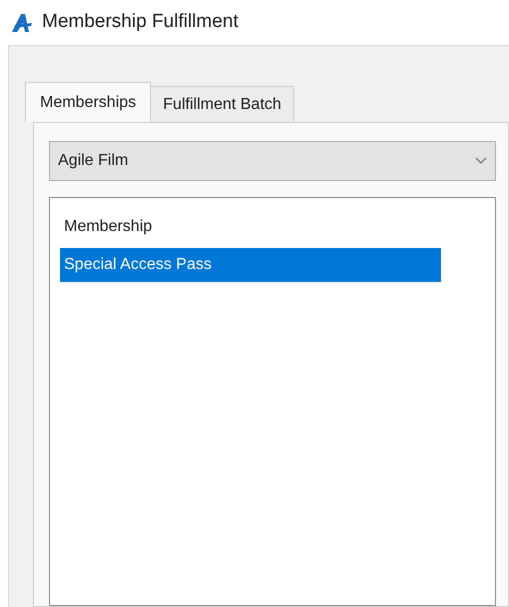 This screenshot has width=509, height=607. Describe the element at coordinates (250, 265) in the screenshot. I see `list-item: Special Access Pass` at that location.